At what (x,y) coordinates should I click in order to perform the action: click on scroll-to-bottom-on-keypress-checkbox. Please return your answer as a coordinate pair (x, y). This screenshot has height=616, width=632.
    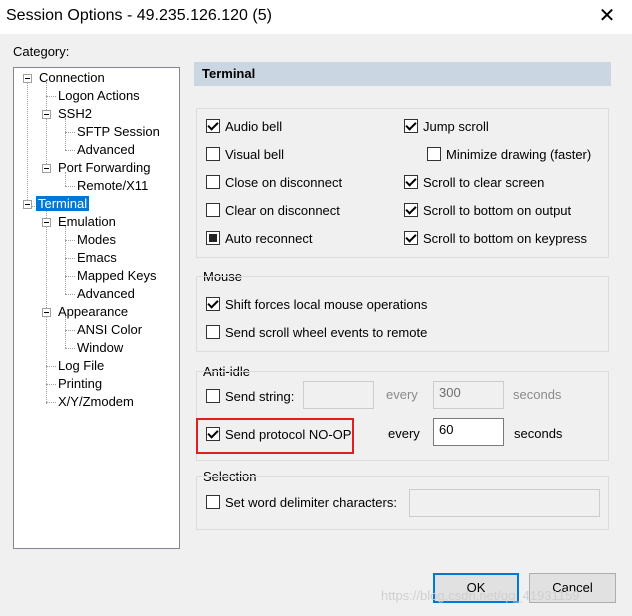
    Looking at the image, I should click on (411, 238).